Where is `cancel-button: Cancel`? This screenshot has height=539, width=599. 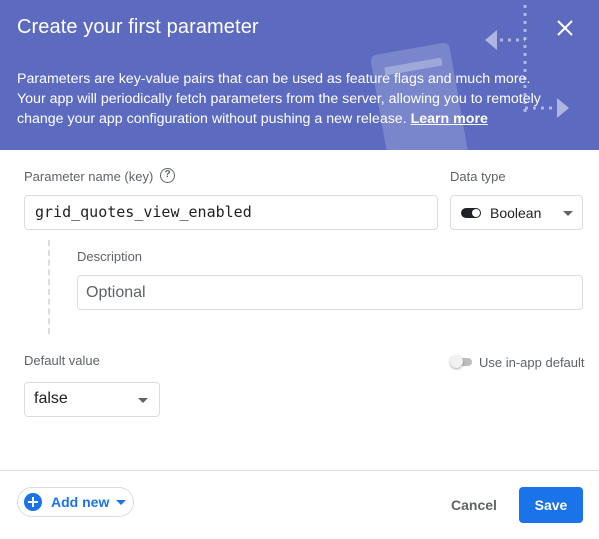
cancel-button: Cancel is located at coordinates (474, 505).